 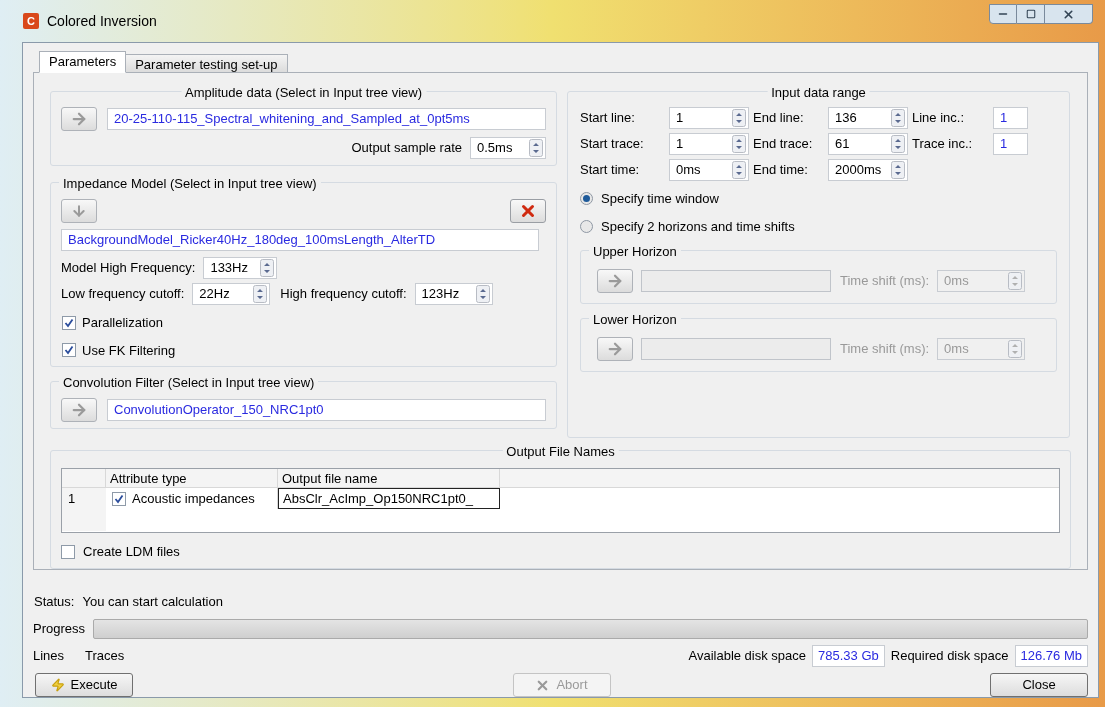 What do you see at coordinates (610, 170) in the screenshot?
I see `field-label: Start time:` at bounding box center [610, 170].